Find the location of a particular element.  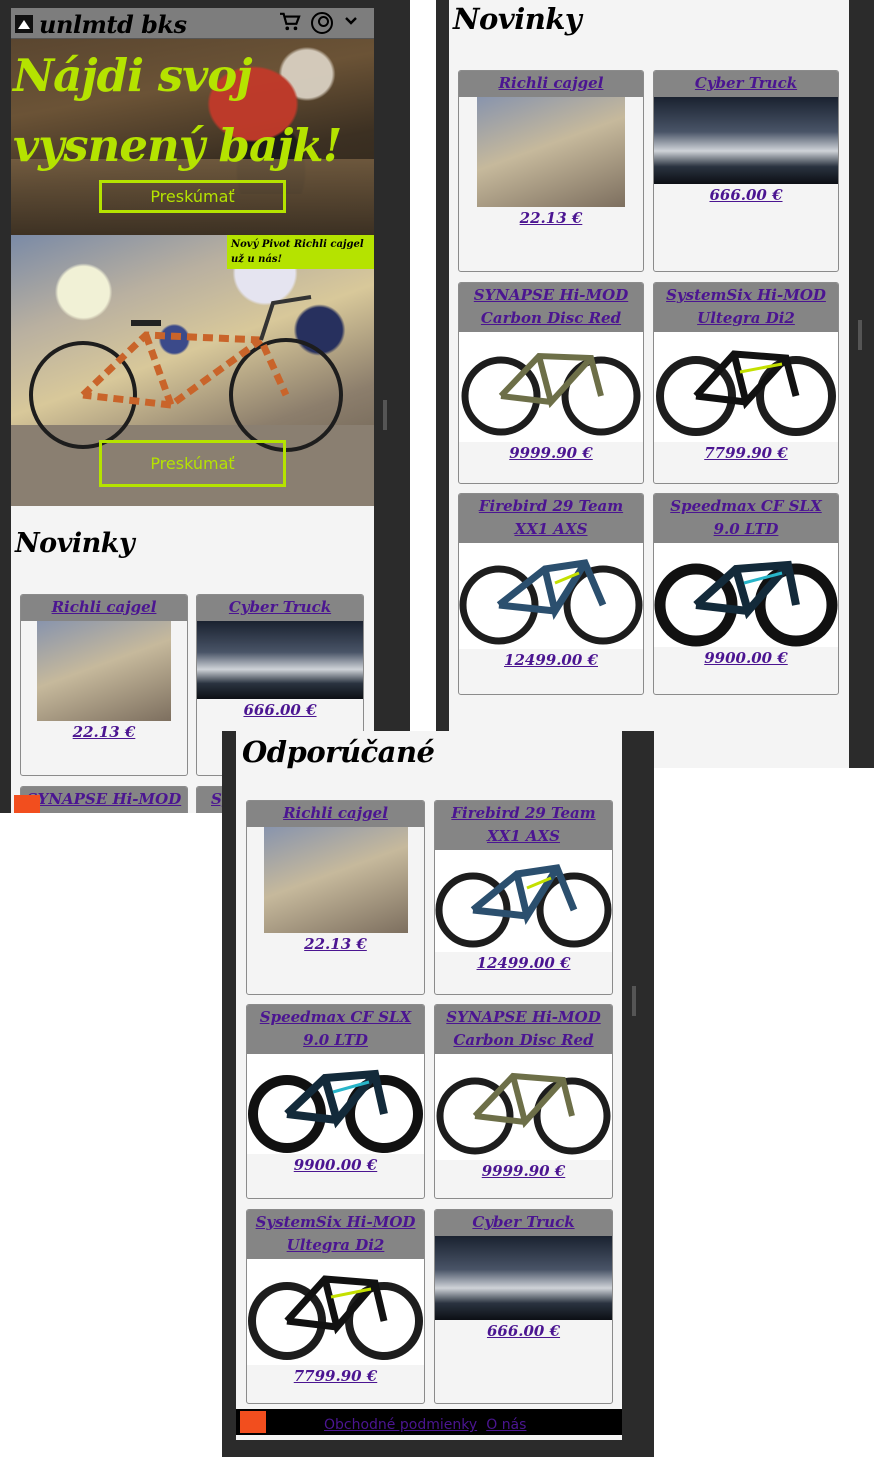

product-card: SYNAPSE Hi-MOD is located at coordinates (104, 799).